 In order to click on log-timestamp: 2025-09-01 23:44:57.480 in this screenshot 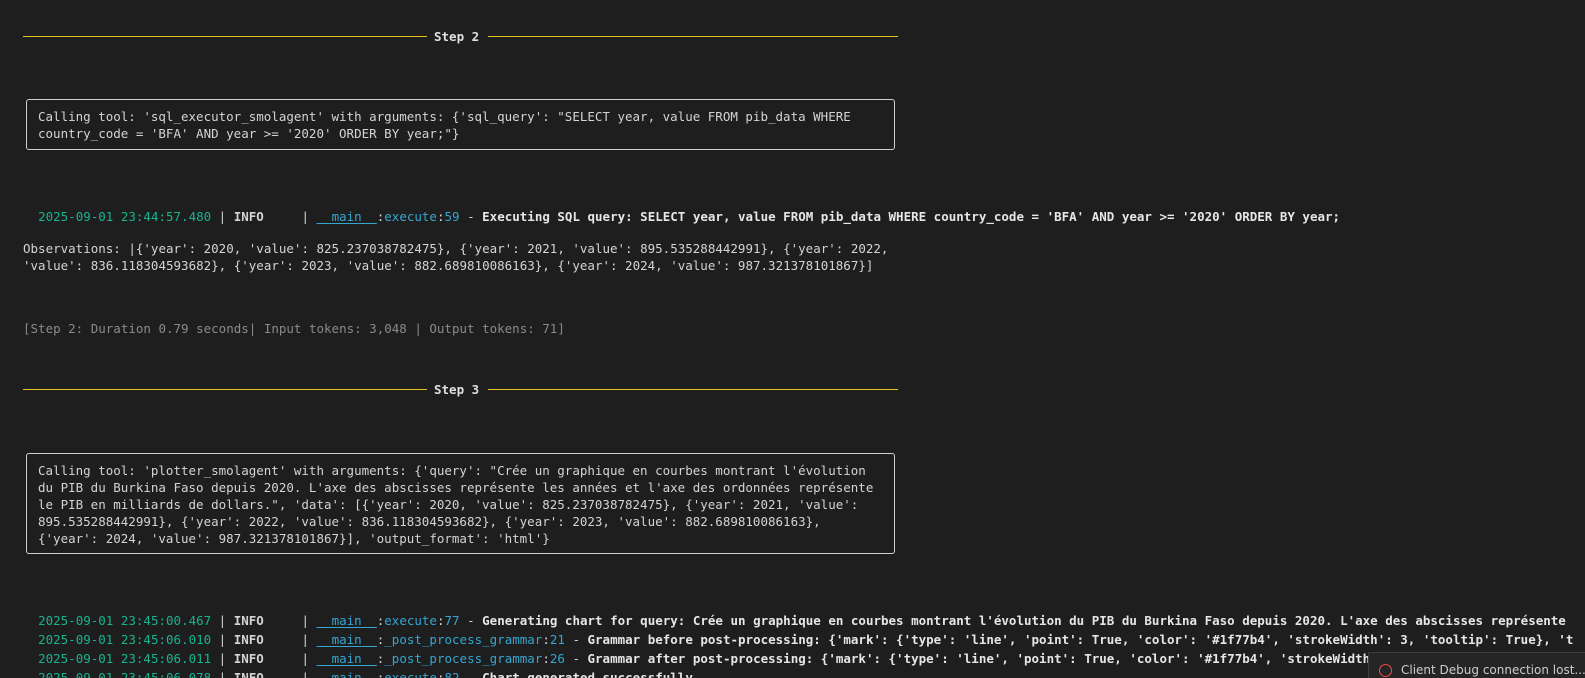, I will do `click(125, 216)`.